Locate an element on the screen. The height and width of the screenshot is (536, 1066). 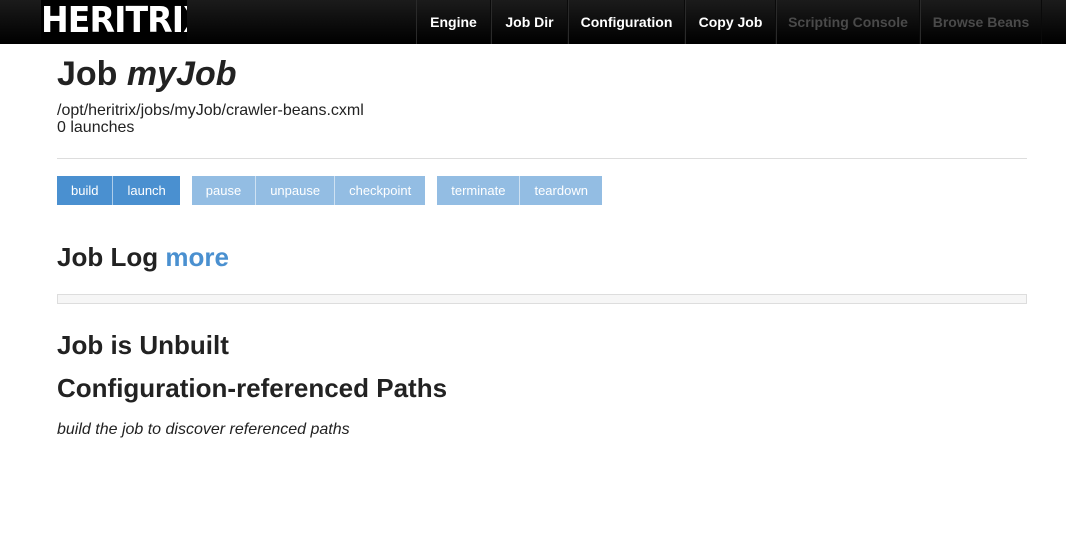
nav-copy-job: Copy Job is located at coordinates (730, 22).